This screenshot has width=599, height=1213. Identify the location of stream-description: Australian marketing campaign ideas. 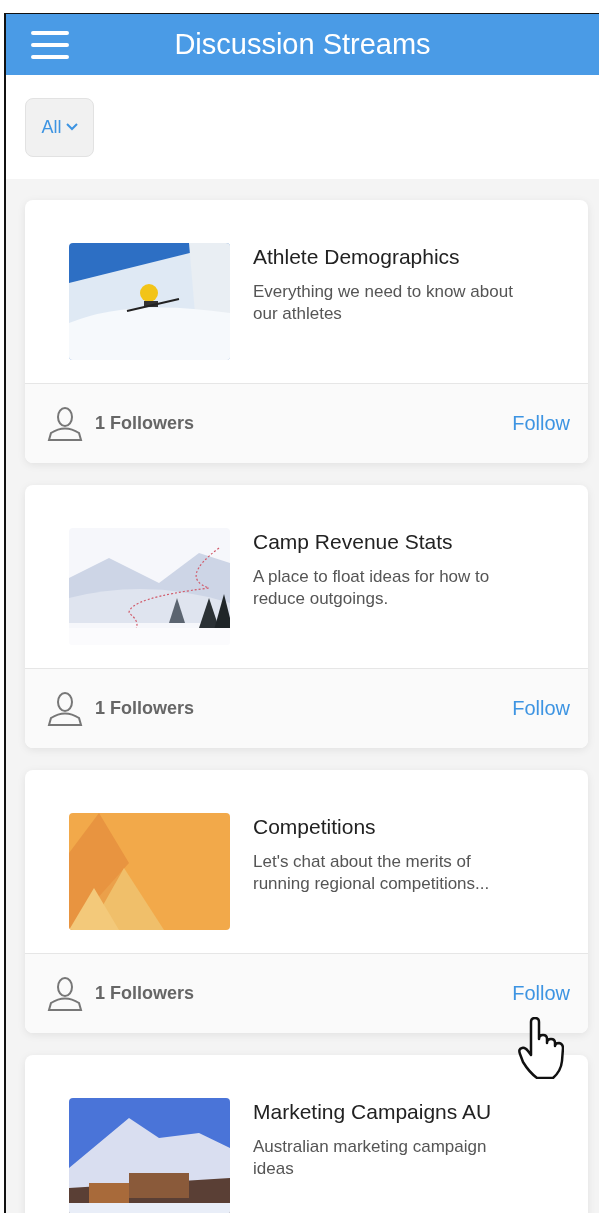
(370, 1158).